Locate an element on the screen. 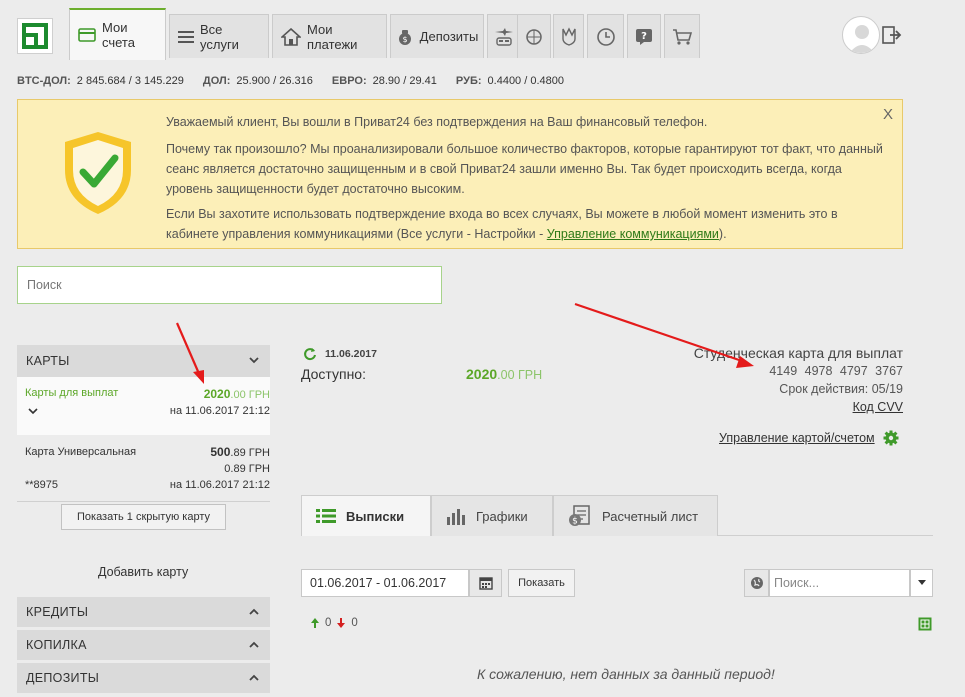  manage-card-link: Управление картой/счетом is located at coordinates (809, 438).